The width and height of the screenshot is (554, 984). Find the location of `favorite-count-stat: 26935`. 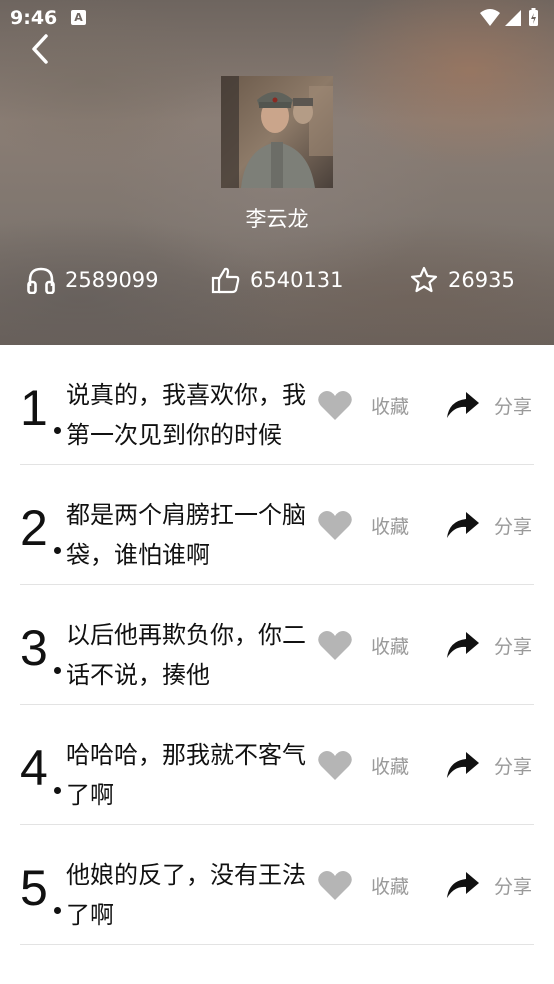

favorite-count-stat: 26935 is located at coordinates (462, 280).